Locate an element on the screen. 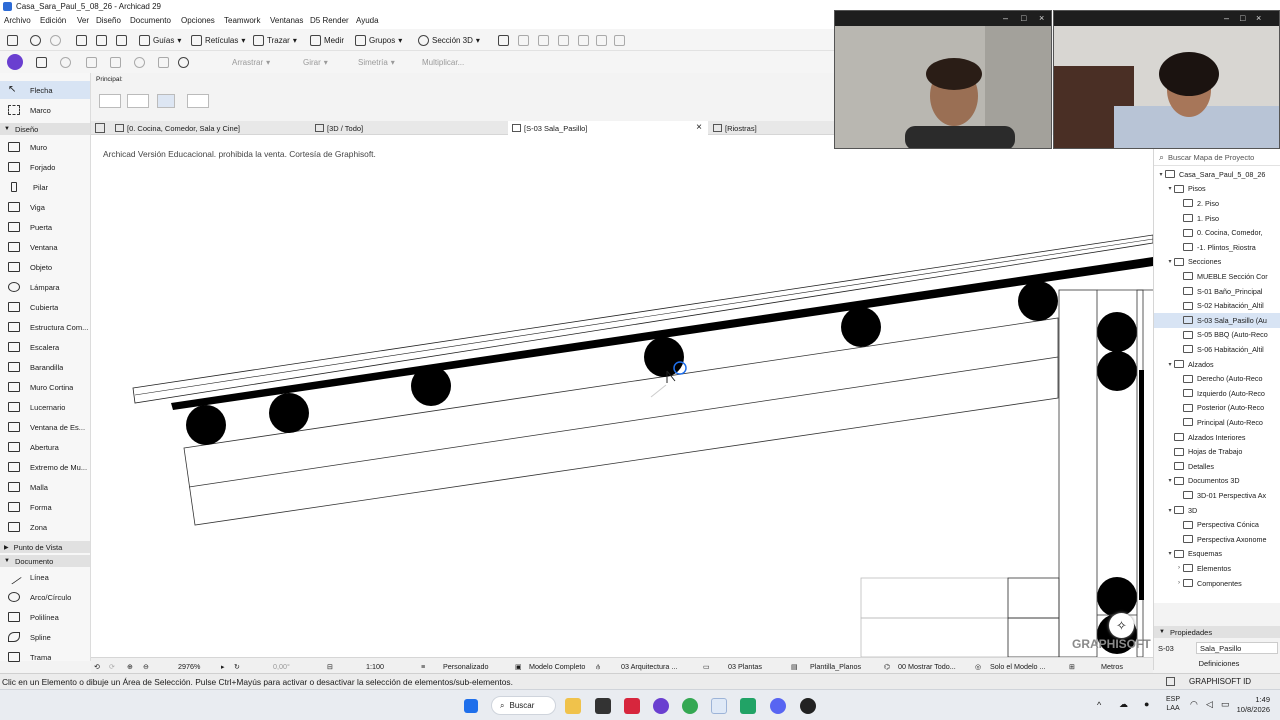 Image resolution: width=1280 pixels, height=720 pixels. render-icon is located at coordinates (65, 62).